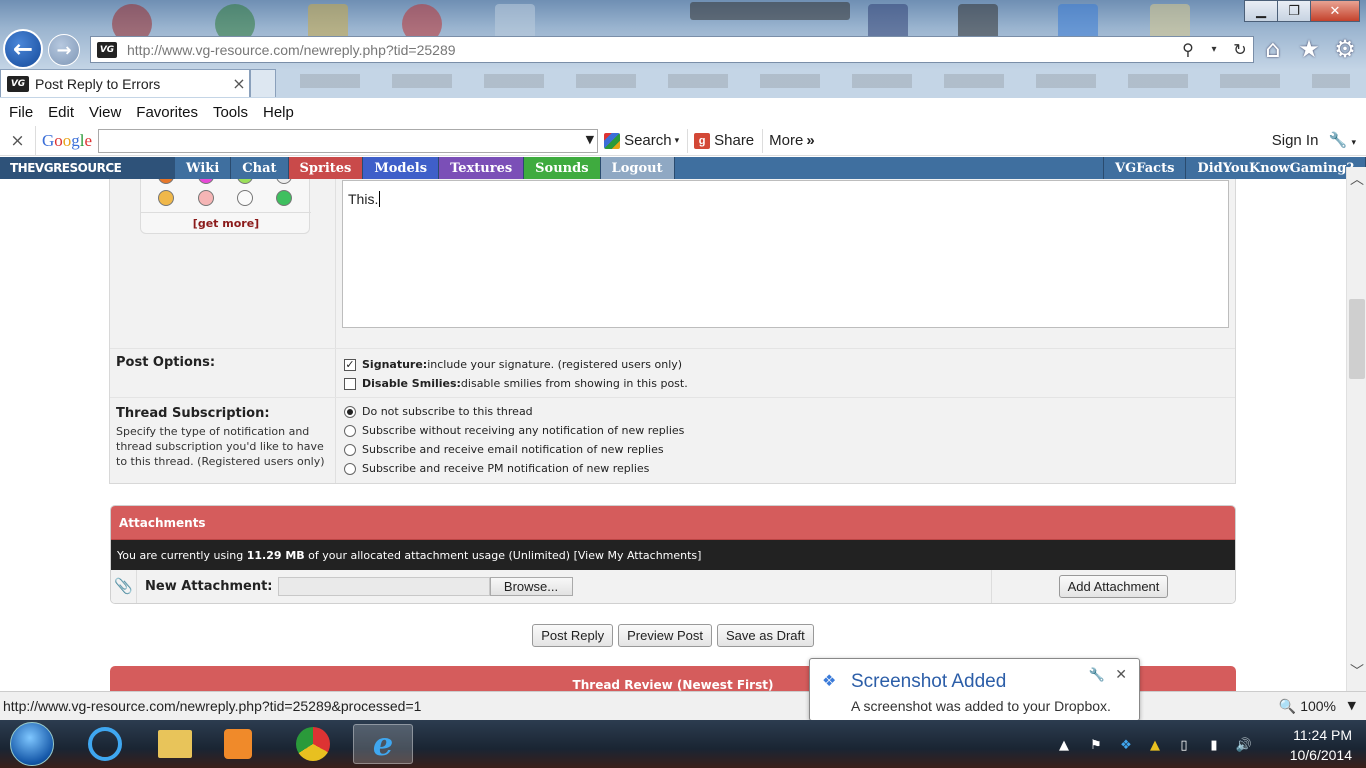  I want to click on taskbar-explorer-icon, so click(175, 744).